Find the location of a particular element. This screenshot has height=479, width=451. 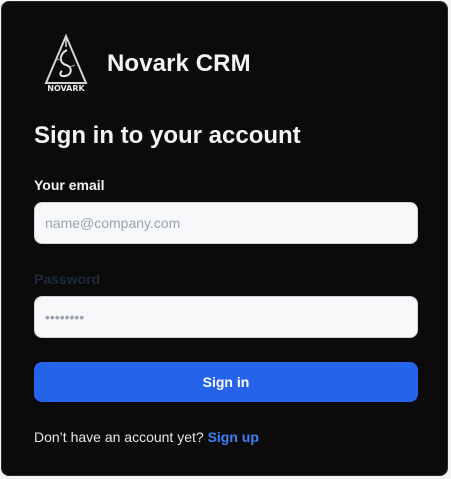

signup-prompt-row: Don’t have an account yet? Sign up is located at coordinates (146, 437).